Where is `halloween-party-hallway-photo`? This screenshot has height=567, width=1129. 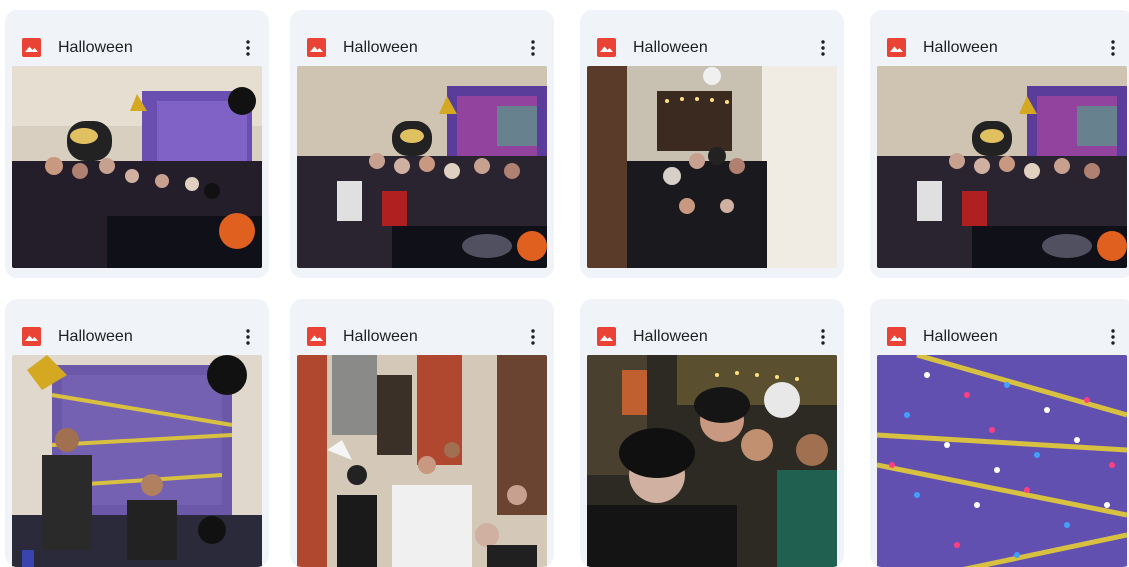
halloween-party-hallway-photo is located at coordinates (712, 167).